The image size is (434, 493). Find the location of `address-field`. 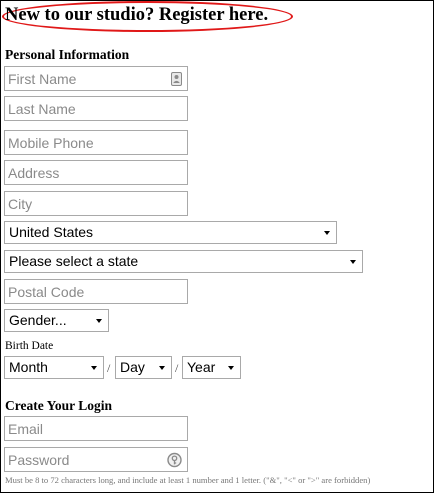

address-field is located at coordinates (96, 172).